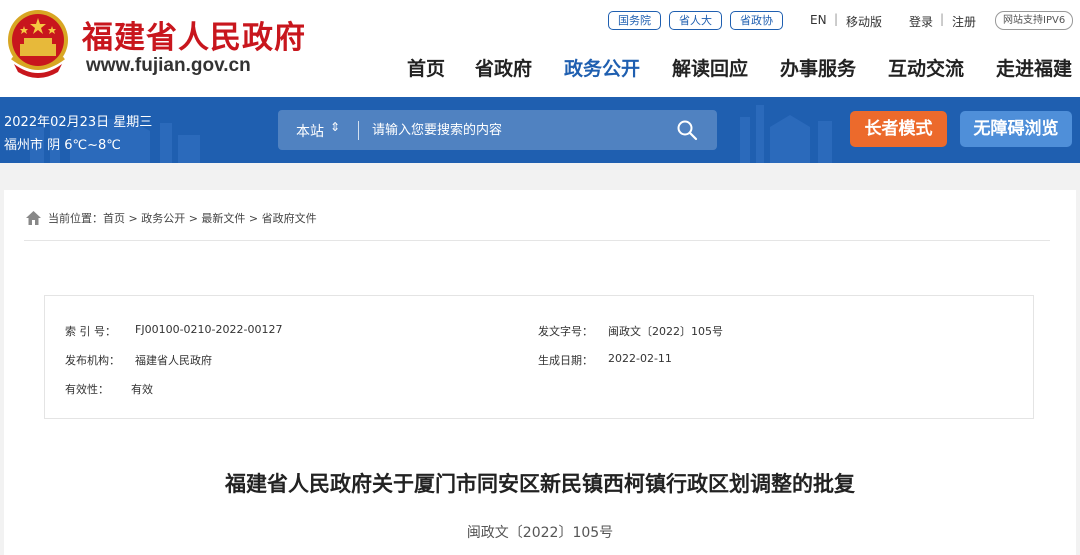 Image resolution: width=1080 pixels, height=555 pixels. Describe the element at coordinates (540, 533) in the screenshot. I see `document-number: 闽政文〔2022〕105号` at that location.